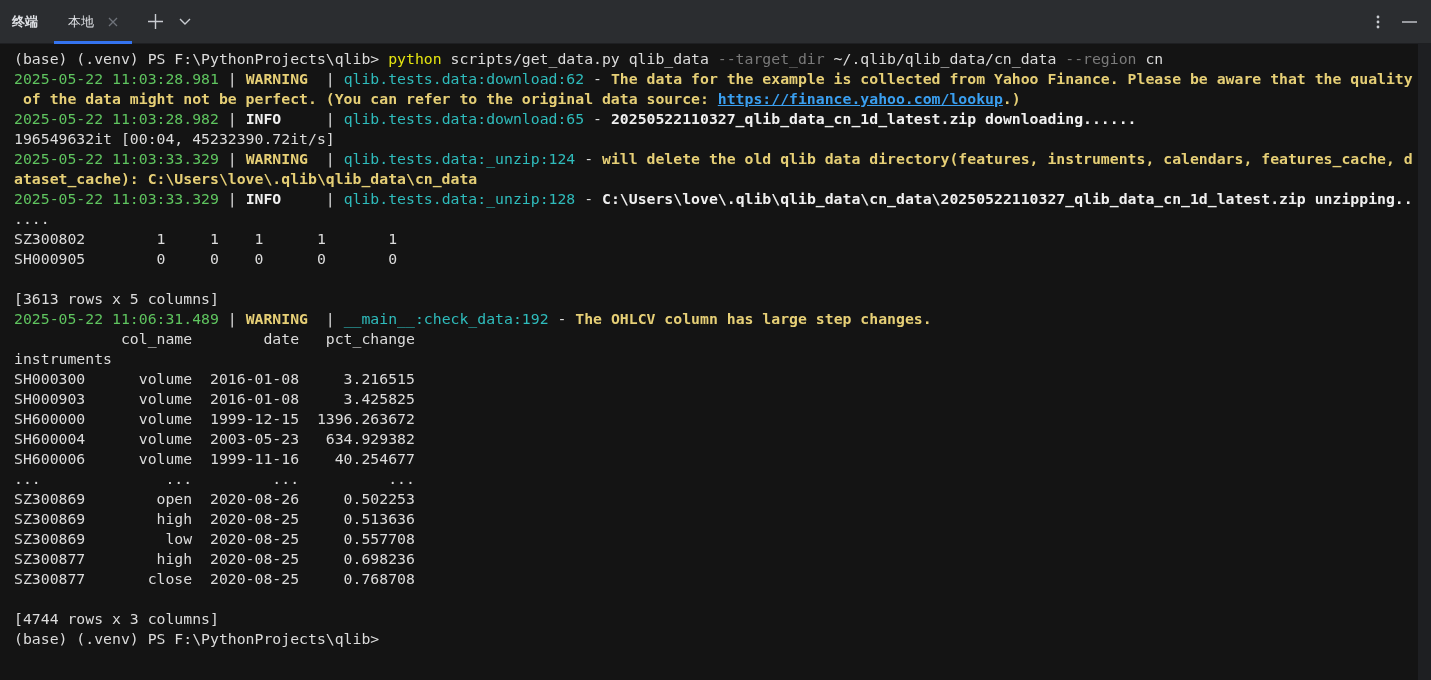 This screenshot has width=1431, height=680. Describe the element at coordinates (246, 179) in the screenshot. I see `terminal-line: ataset_cache): C:\Users\love\.qlib\qlib_data\cn_data` at that location.